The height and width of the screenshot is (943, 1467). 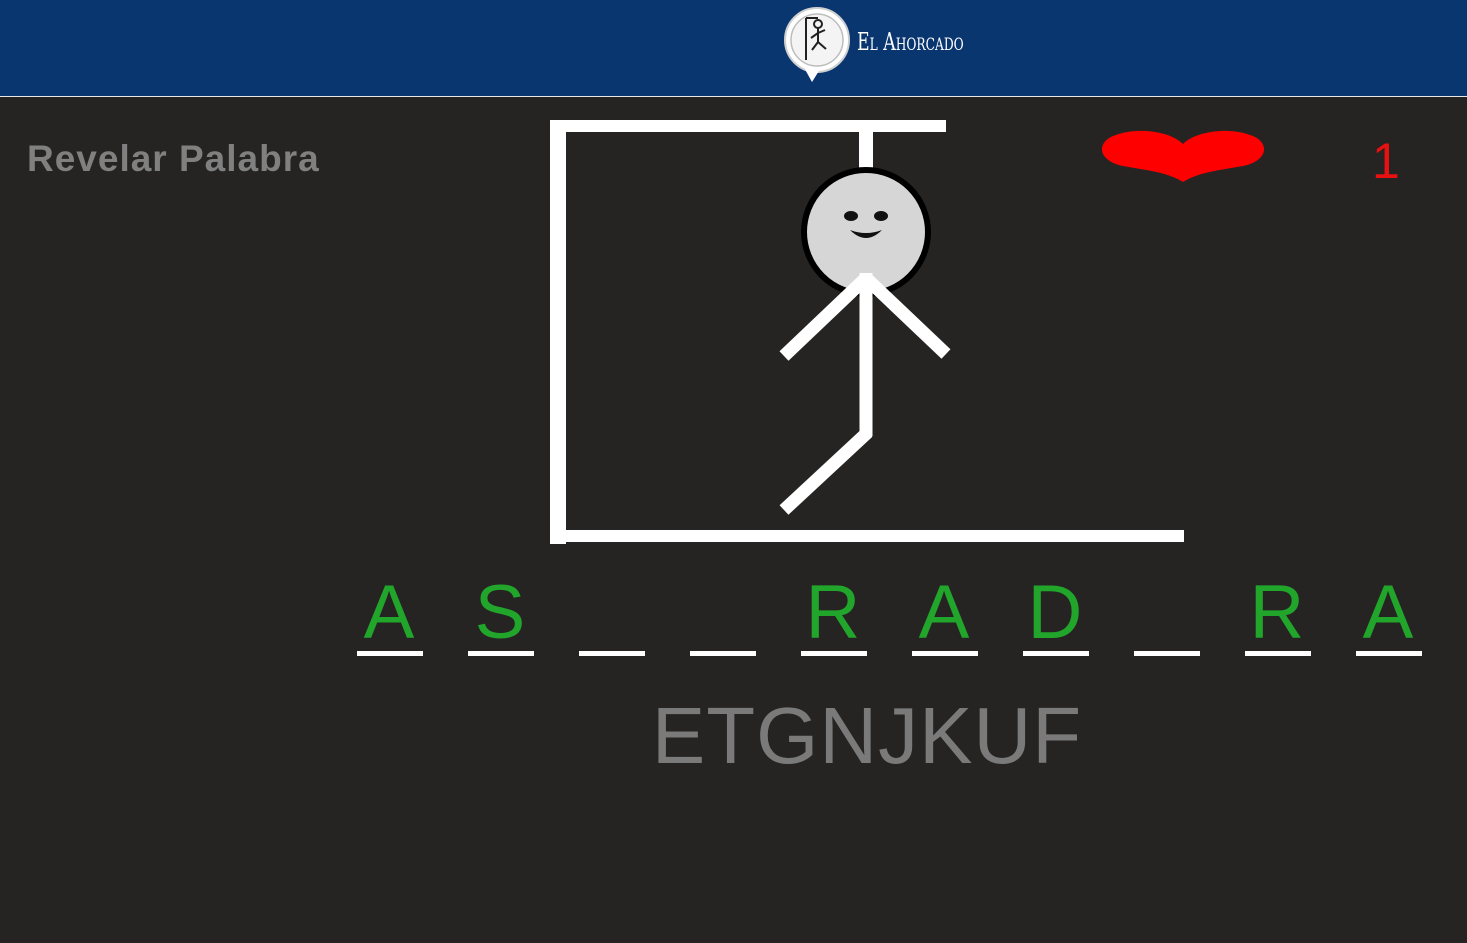 What do you see at coordinates (825, 317) in the screenshot?
I see `figure-left-arm` at bounding box center [825, 317].